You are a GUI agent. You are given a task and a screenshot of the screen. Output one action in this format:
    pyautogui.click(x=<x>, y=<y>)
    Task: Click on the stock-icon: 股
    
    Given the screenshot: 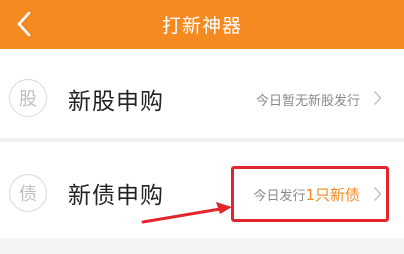 What is the action you would take?
    pyautogui.click(x=28, y=98)
    